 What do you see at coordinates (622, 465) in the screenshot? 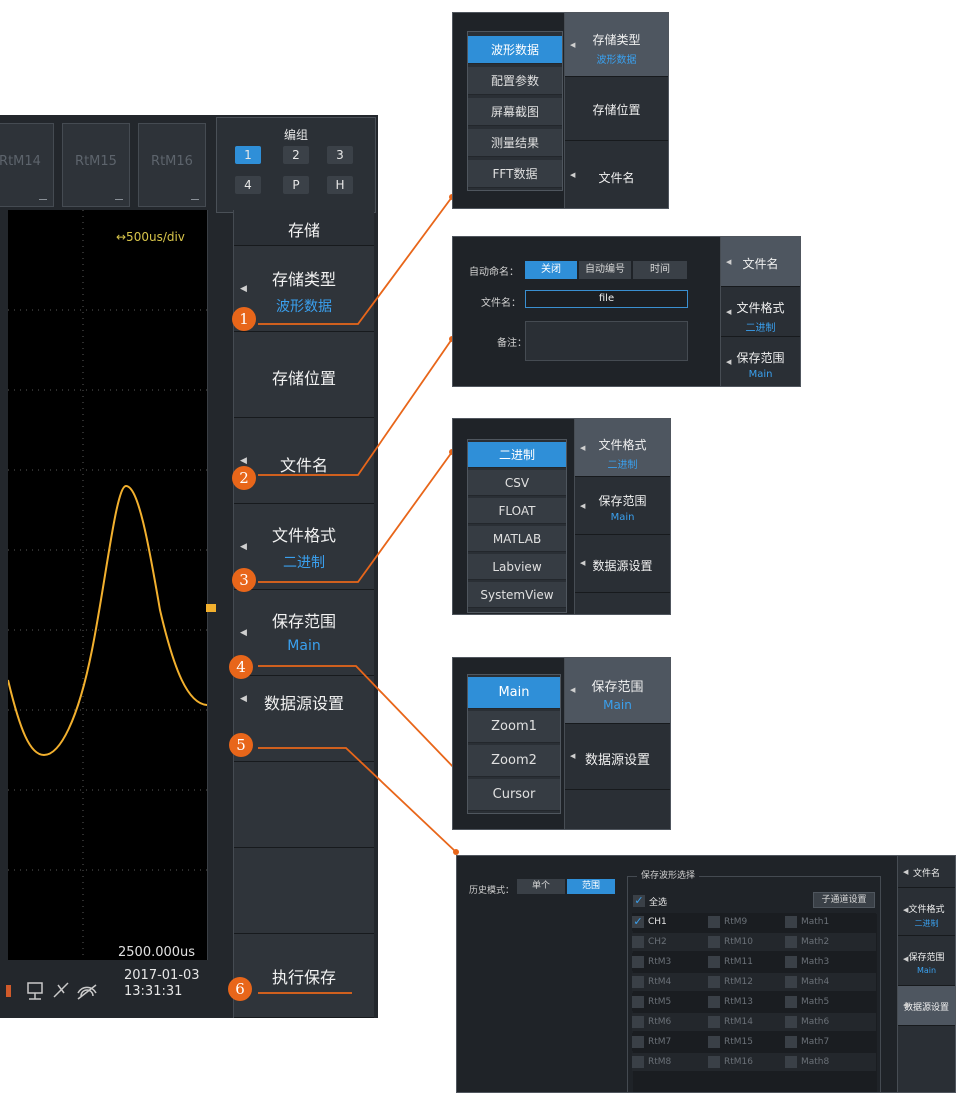
I see `side-item-value: 二进制` at bounding box center [622, 465].